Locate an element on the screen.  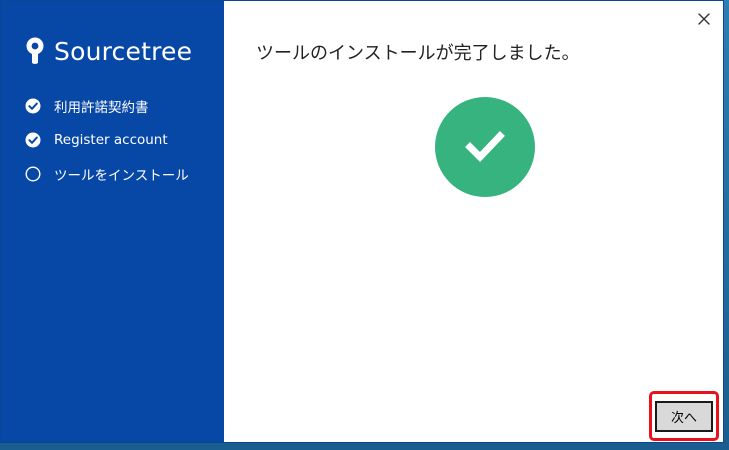
step-label: ツールをインストール is located at coordinates (121, 176).